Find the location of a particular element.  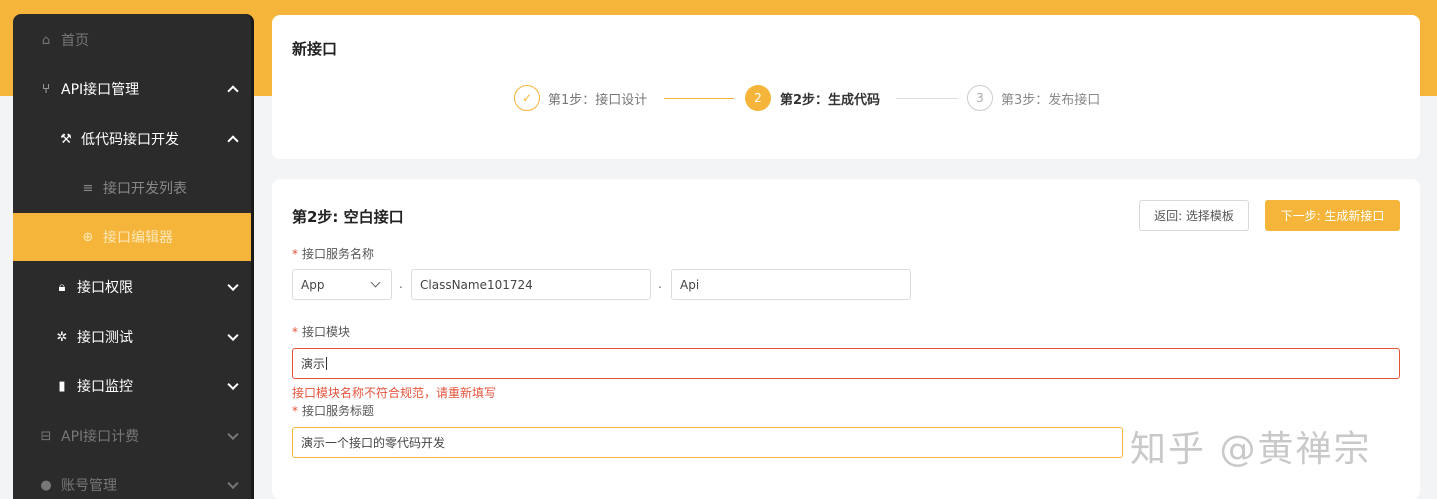

next-step-button: 下一步: 生成新接口 is located at coordinates (1332, 215).